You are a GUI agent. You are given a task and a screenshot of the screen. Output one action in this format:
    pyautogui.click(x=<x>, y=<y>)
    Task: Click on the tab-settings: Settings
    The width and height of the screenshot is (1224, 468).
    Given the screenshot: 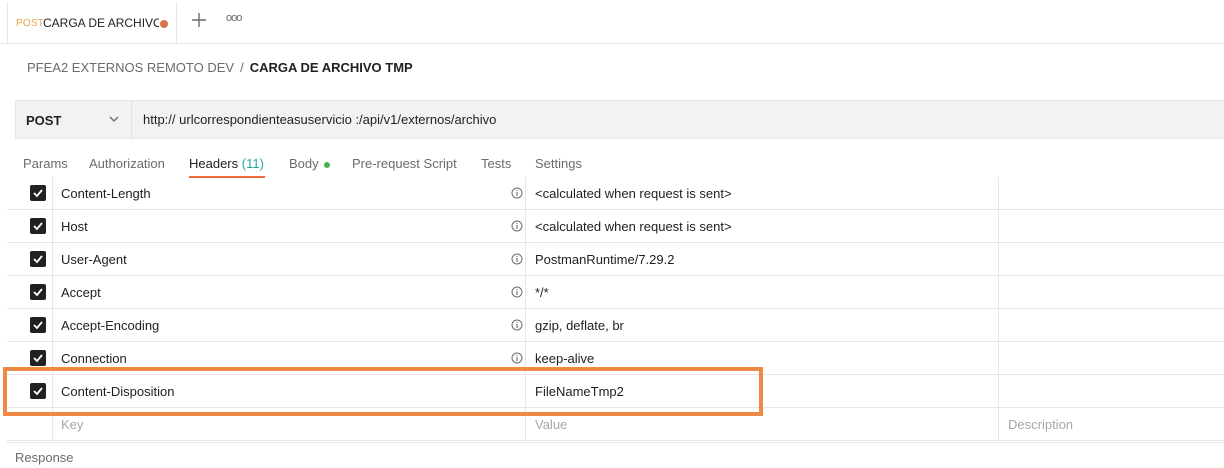 What is the action you would take?
    pyautogui.click(x=558, y=163)
    